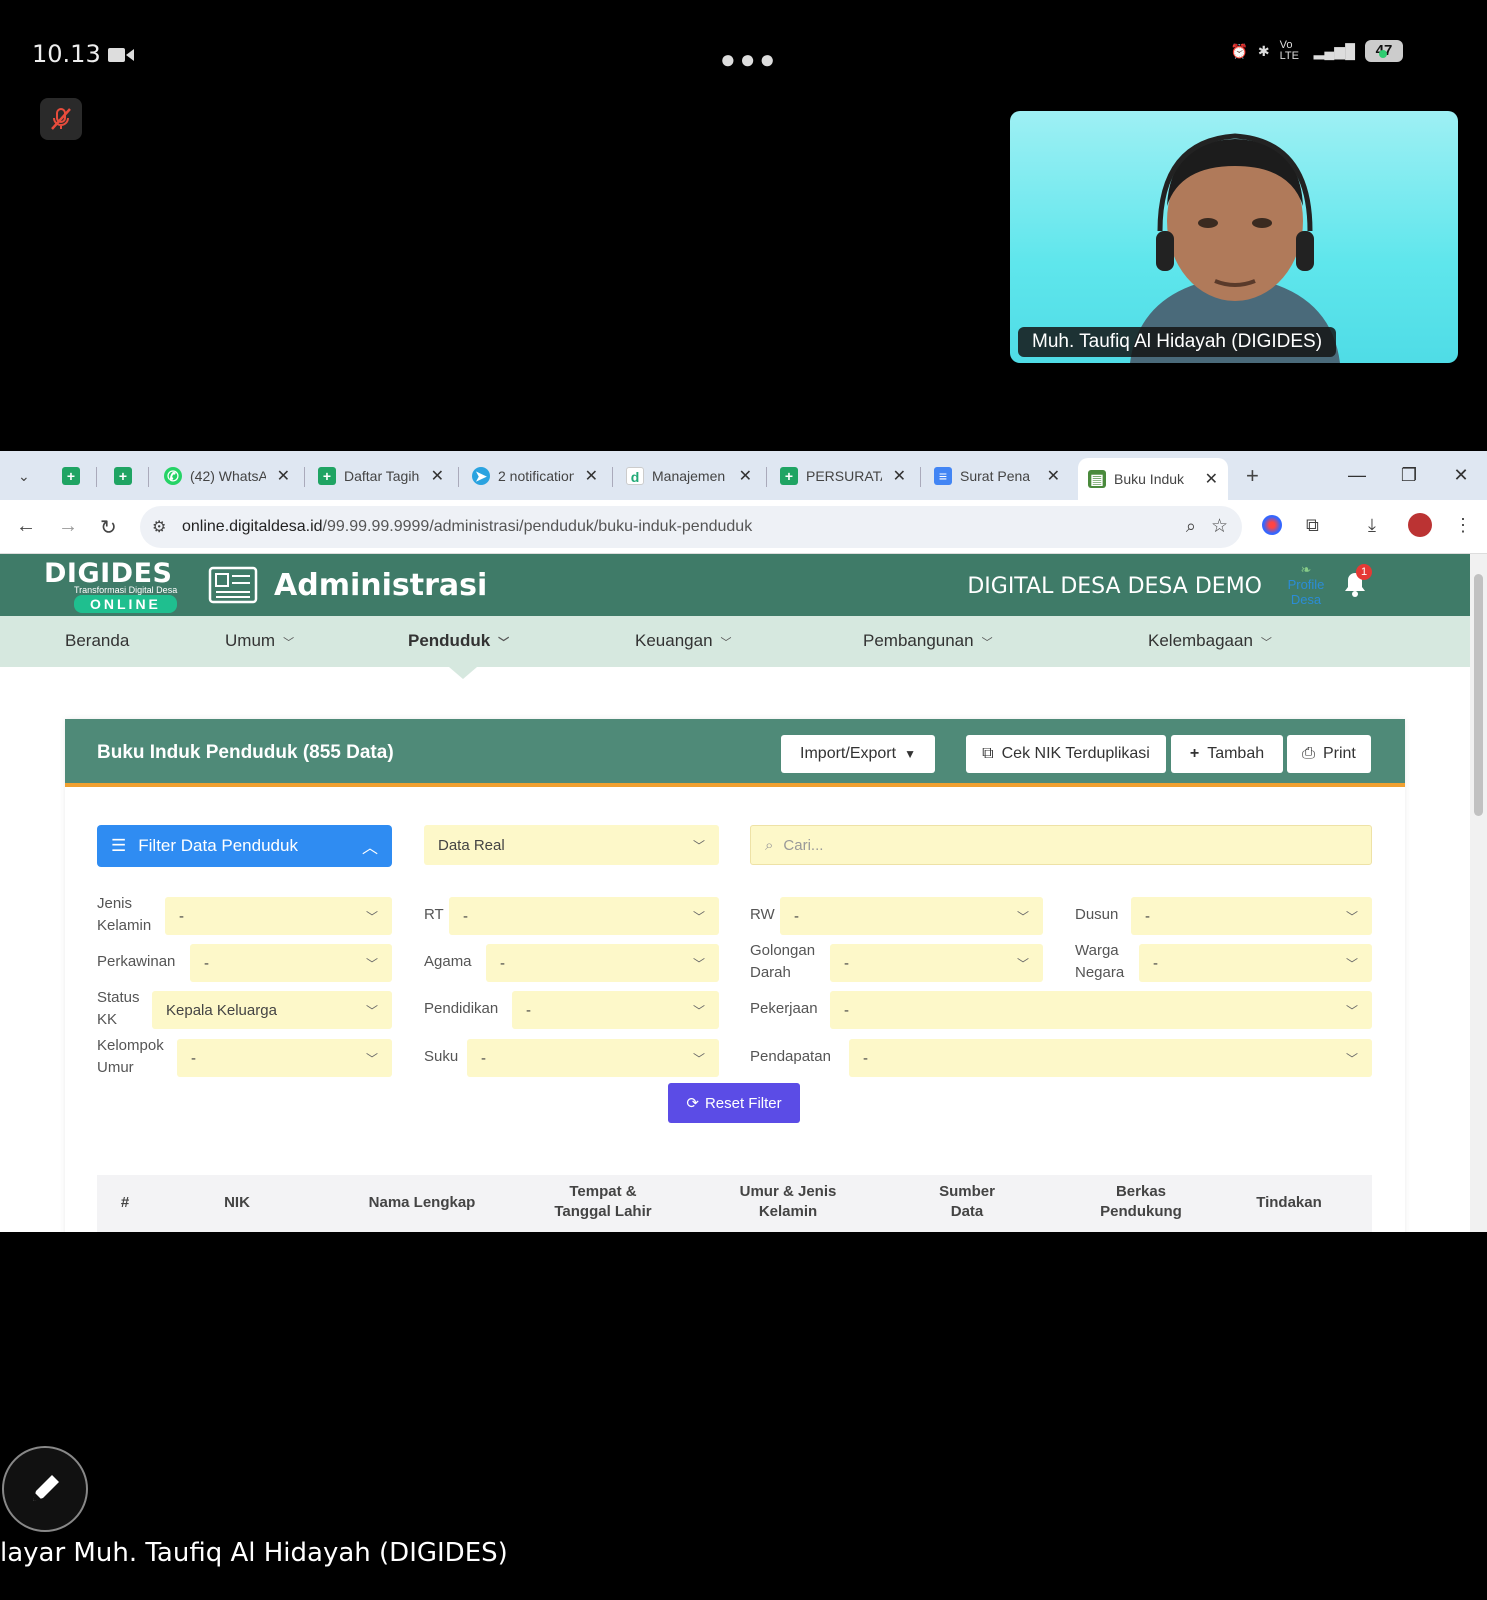 The width and height of the screenshot is (1487, 1600). I want to click on nav-keuangan: Keuangan ﹀, so click(683, 641).